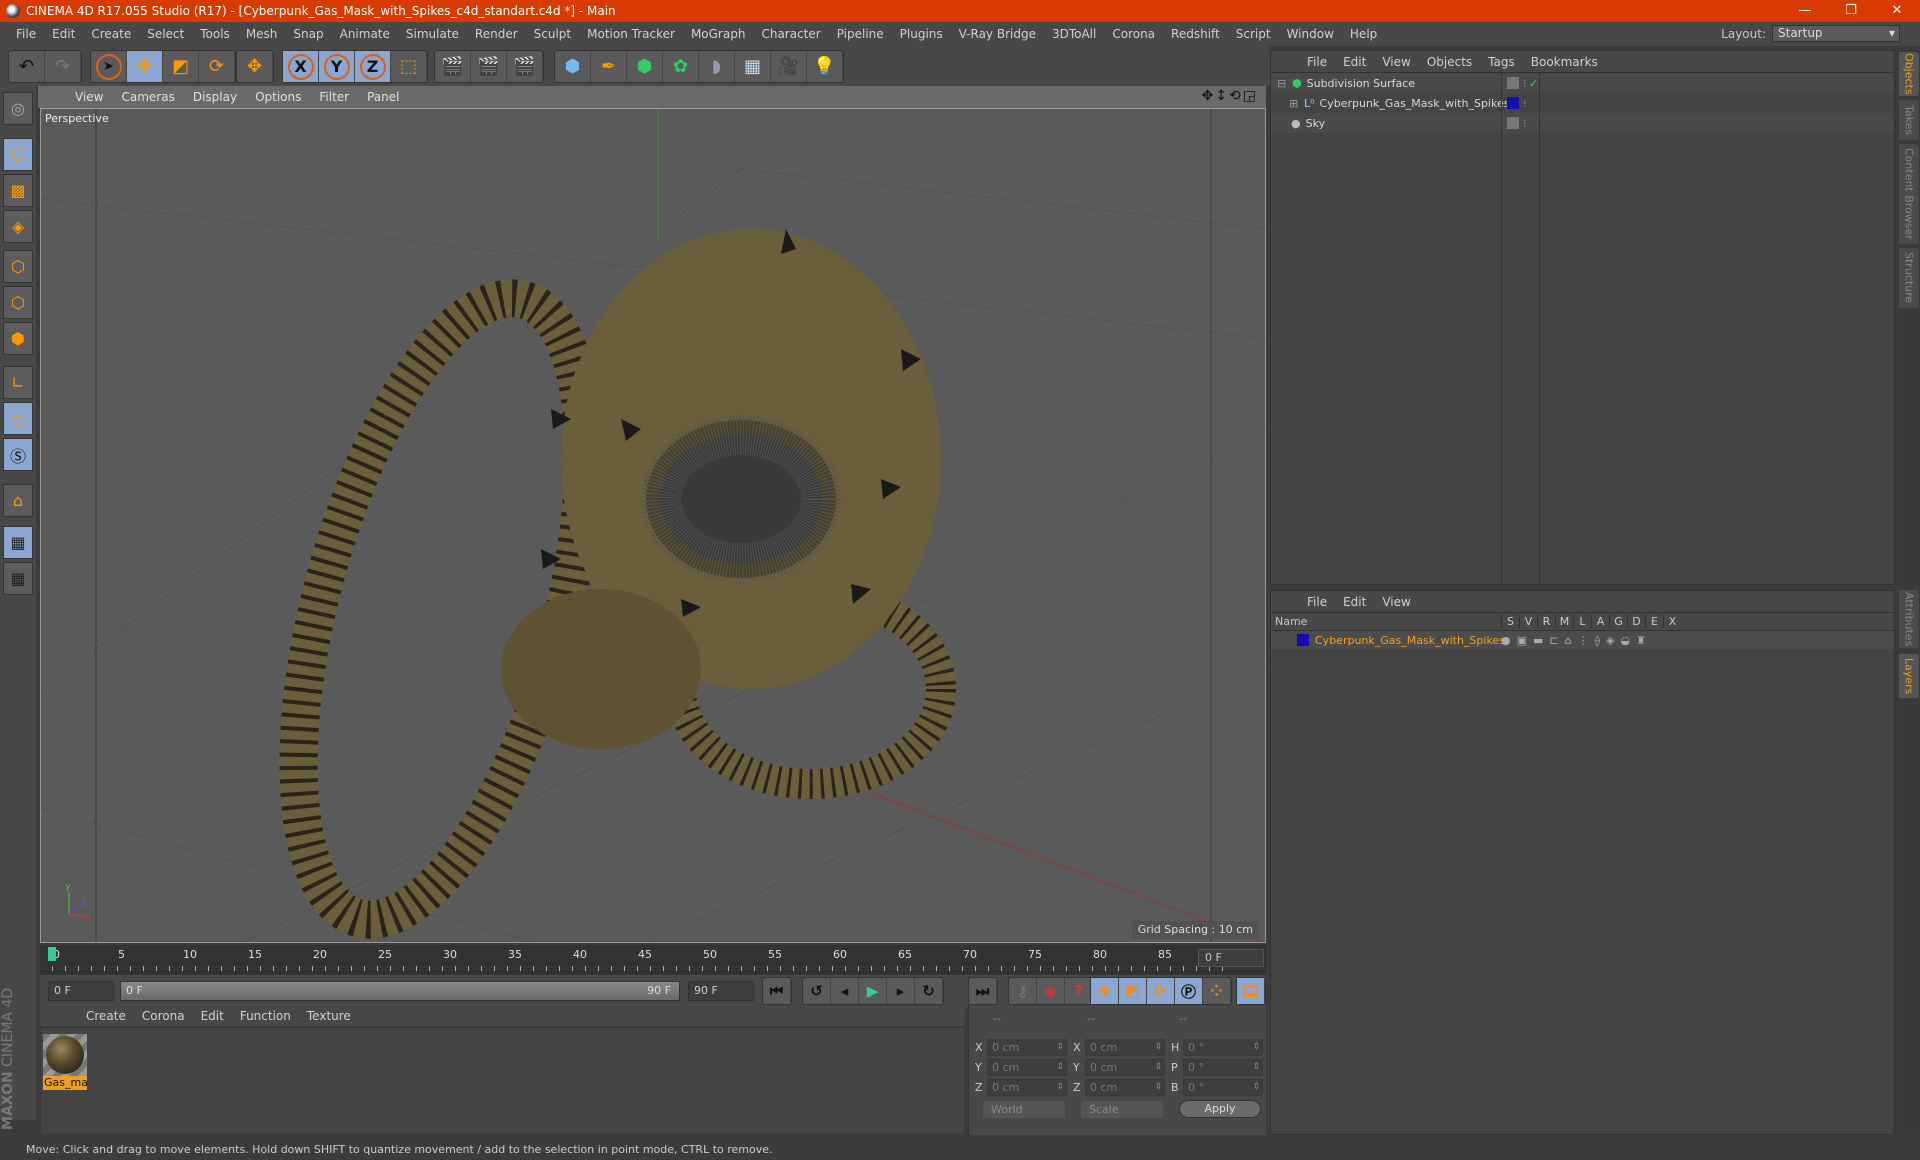 The width and height of the screenshot is (1920, 1160). I want to click on redo-icon: ↷, so click(63, 66).